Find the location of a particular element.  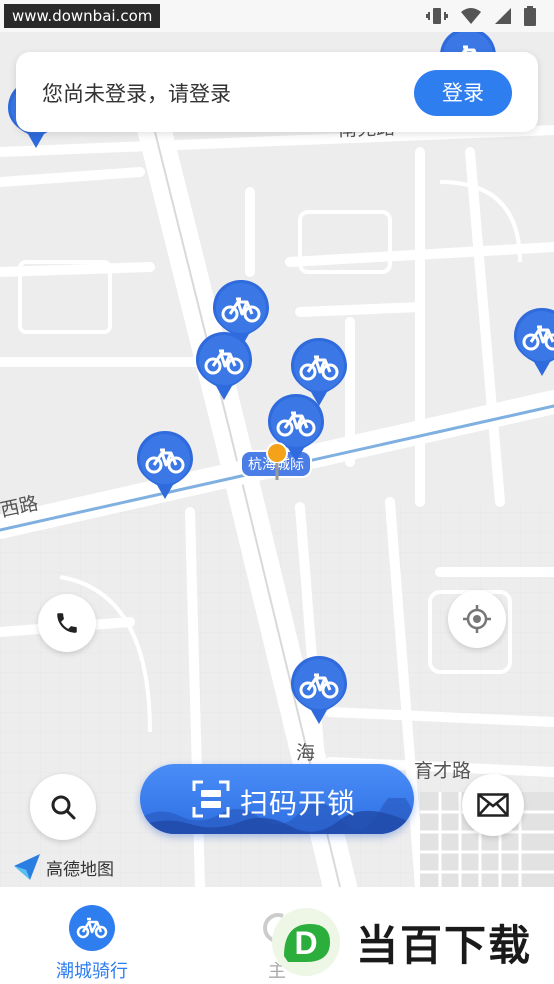

battery-icon is located at coordinates (530, 16).